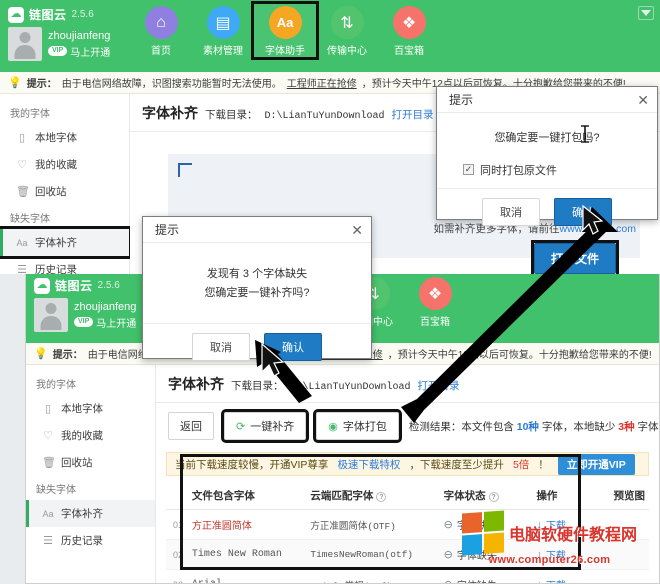 Image resolution: width=660 pixels, height=584 pixels. What do you see at coordinates (185, 170) in the screenshot?
I see `dropzone-corner-icon` at bounding box center [185, 170].